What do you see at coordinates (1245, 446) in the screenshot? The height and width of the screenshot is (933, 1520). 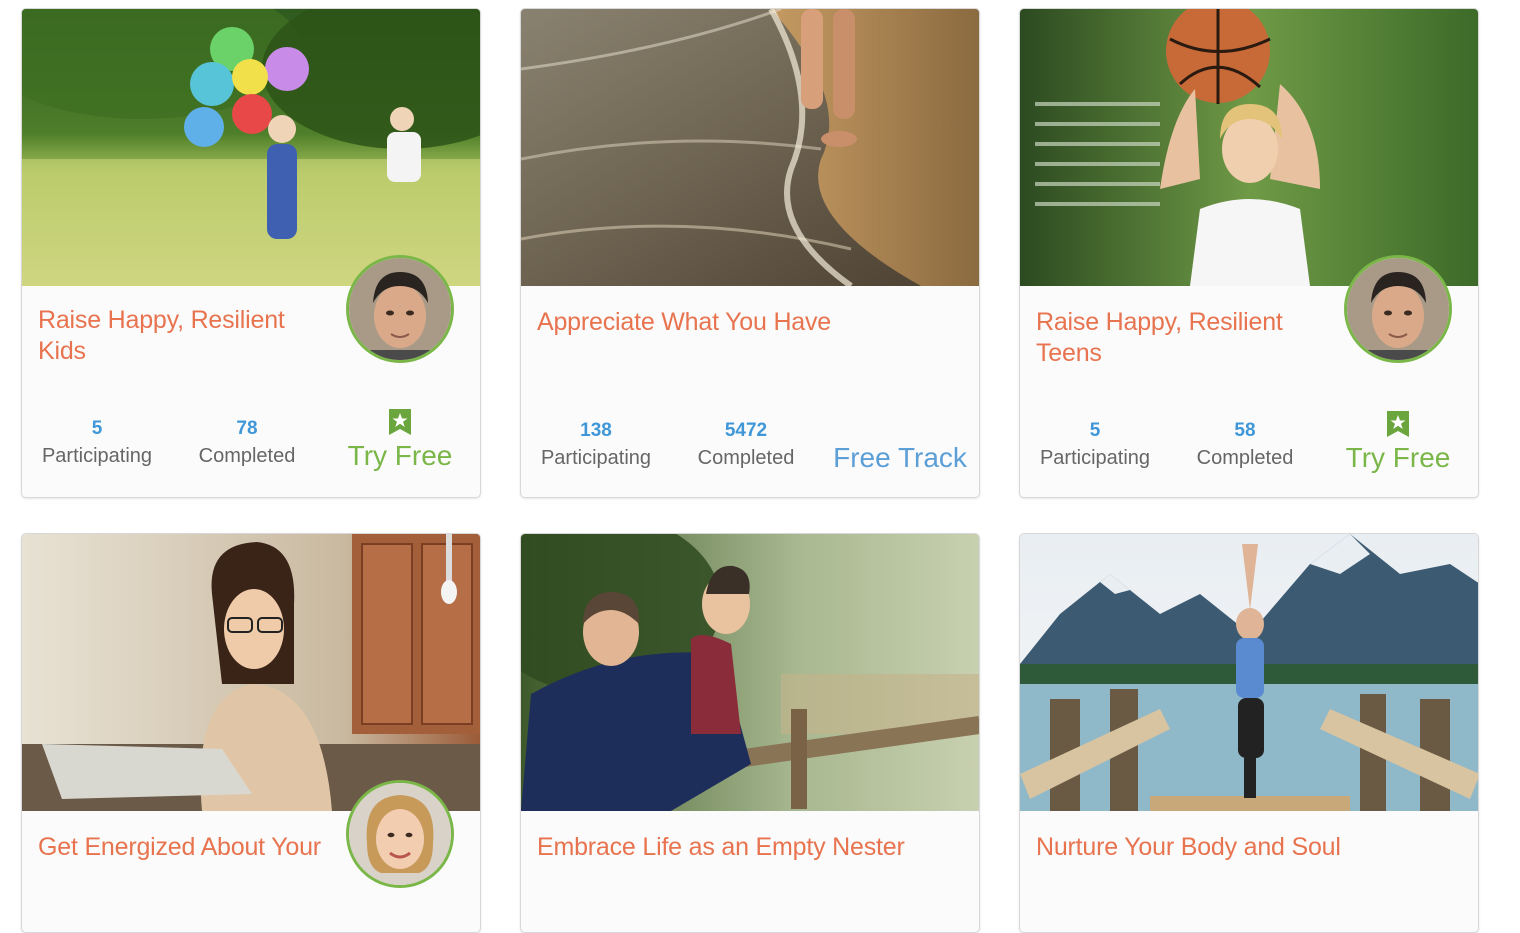 I see `completed-stat: 58 Completed` at bounding box center [1245, 446].